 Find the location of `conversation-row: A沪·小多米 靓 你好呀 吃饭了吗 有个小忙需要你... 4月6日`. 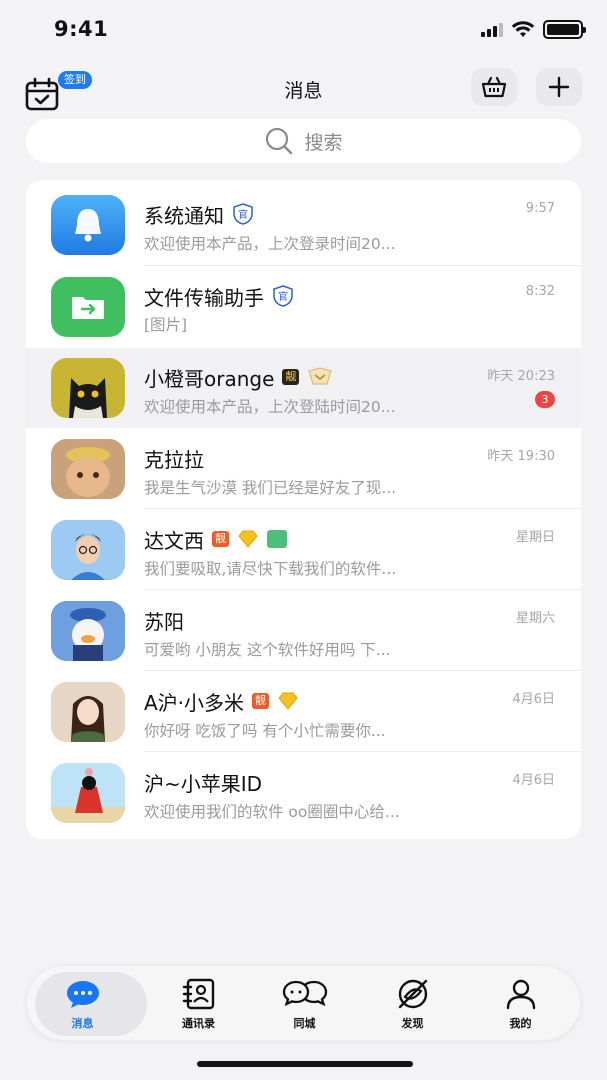

conversation-row: A沪·小多米 靓 你好呀 吃饭了吗 有个小忙需要你... 4月6日 is located at coordinates (303, 711).